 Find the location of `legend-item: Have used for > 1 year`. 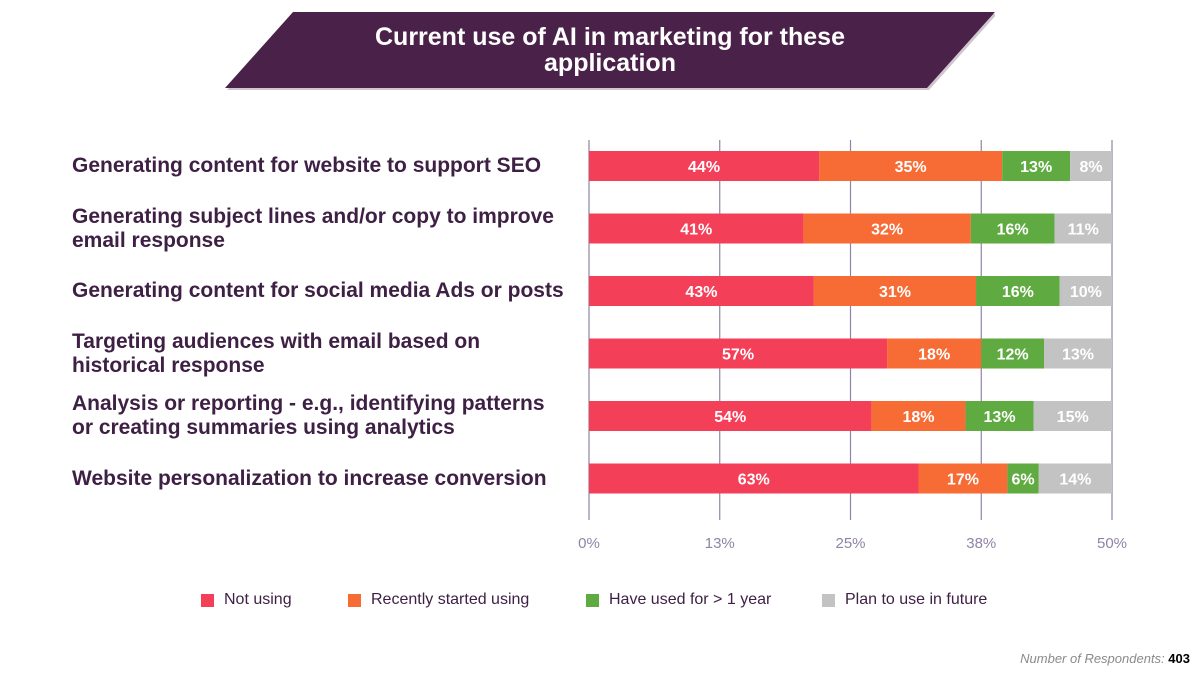

legend-item: Have used for > 1 year is located at coordinates (678, 600).